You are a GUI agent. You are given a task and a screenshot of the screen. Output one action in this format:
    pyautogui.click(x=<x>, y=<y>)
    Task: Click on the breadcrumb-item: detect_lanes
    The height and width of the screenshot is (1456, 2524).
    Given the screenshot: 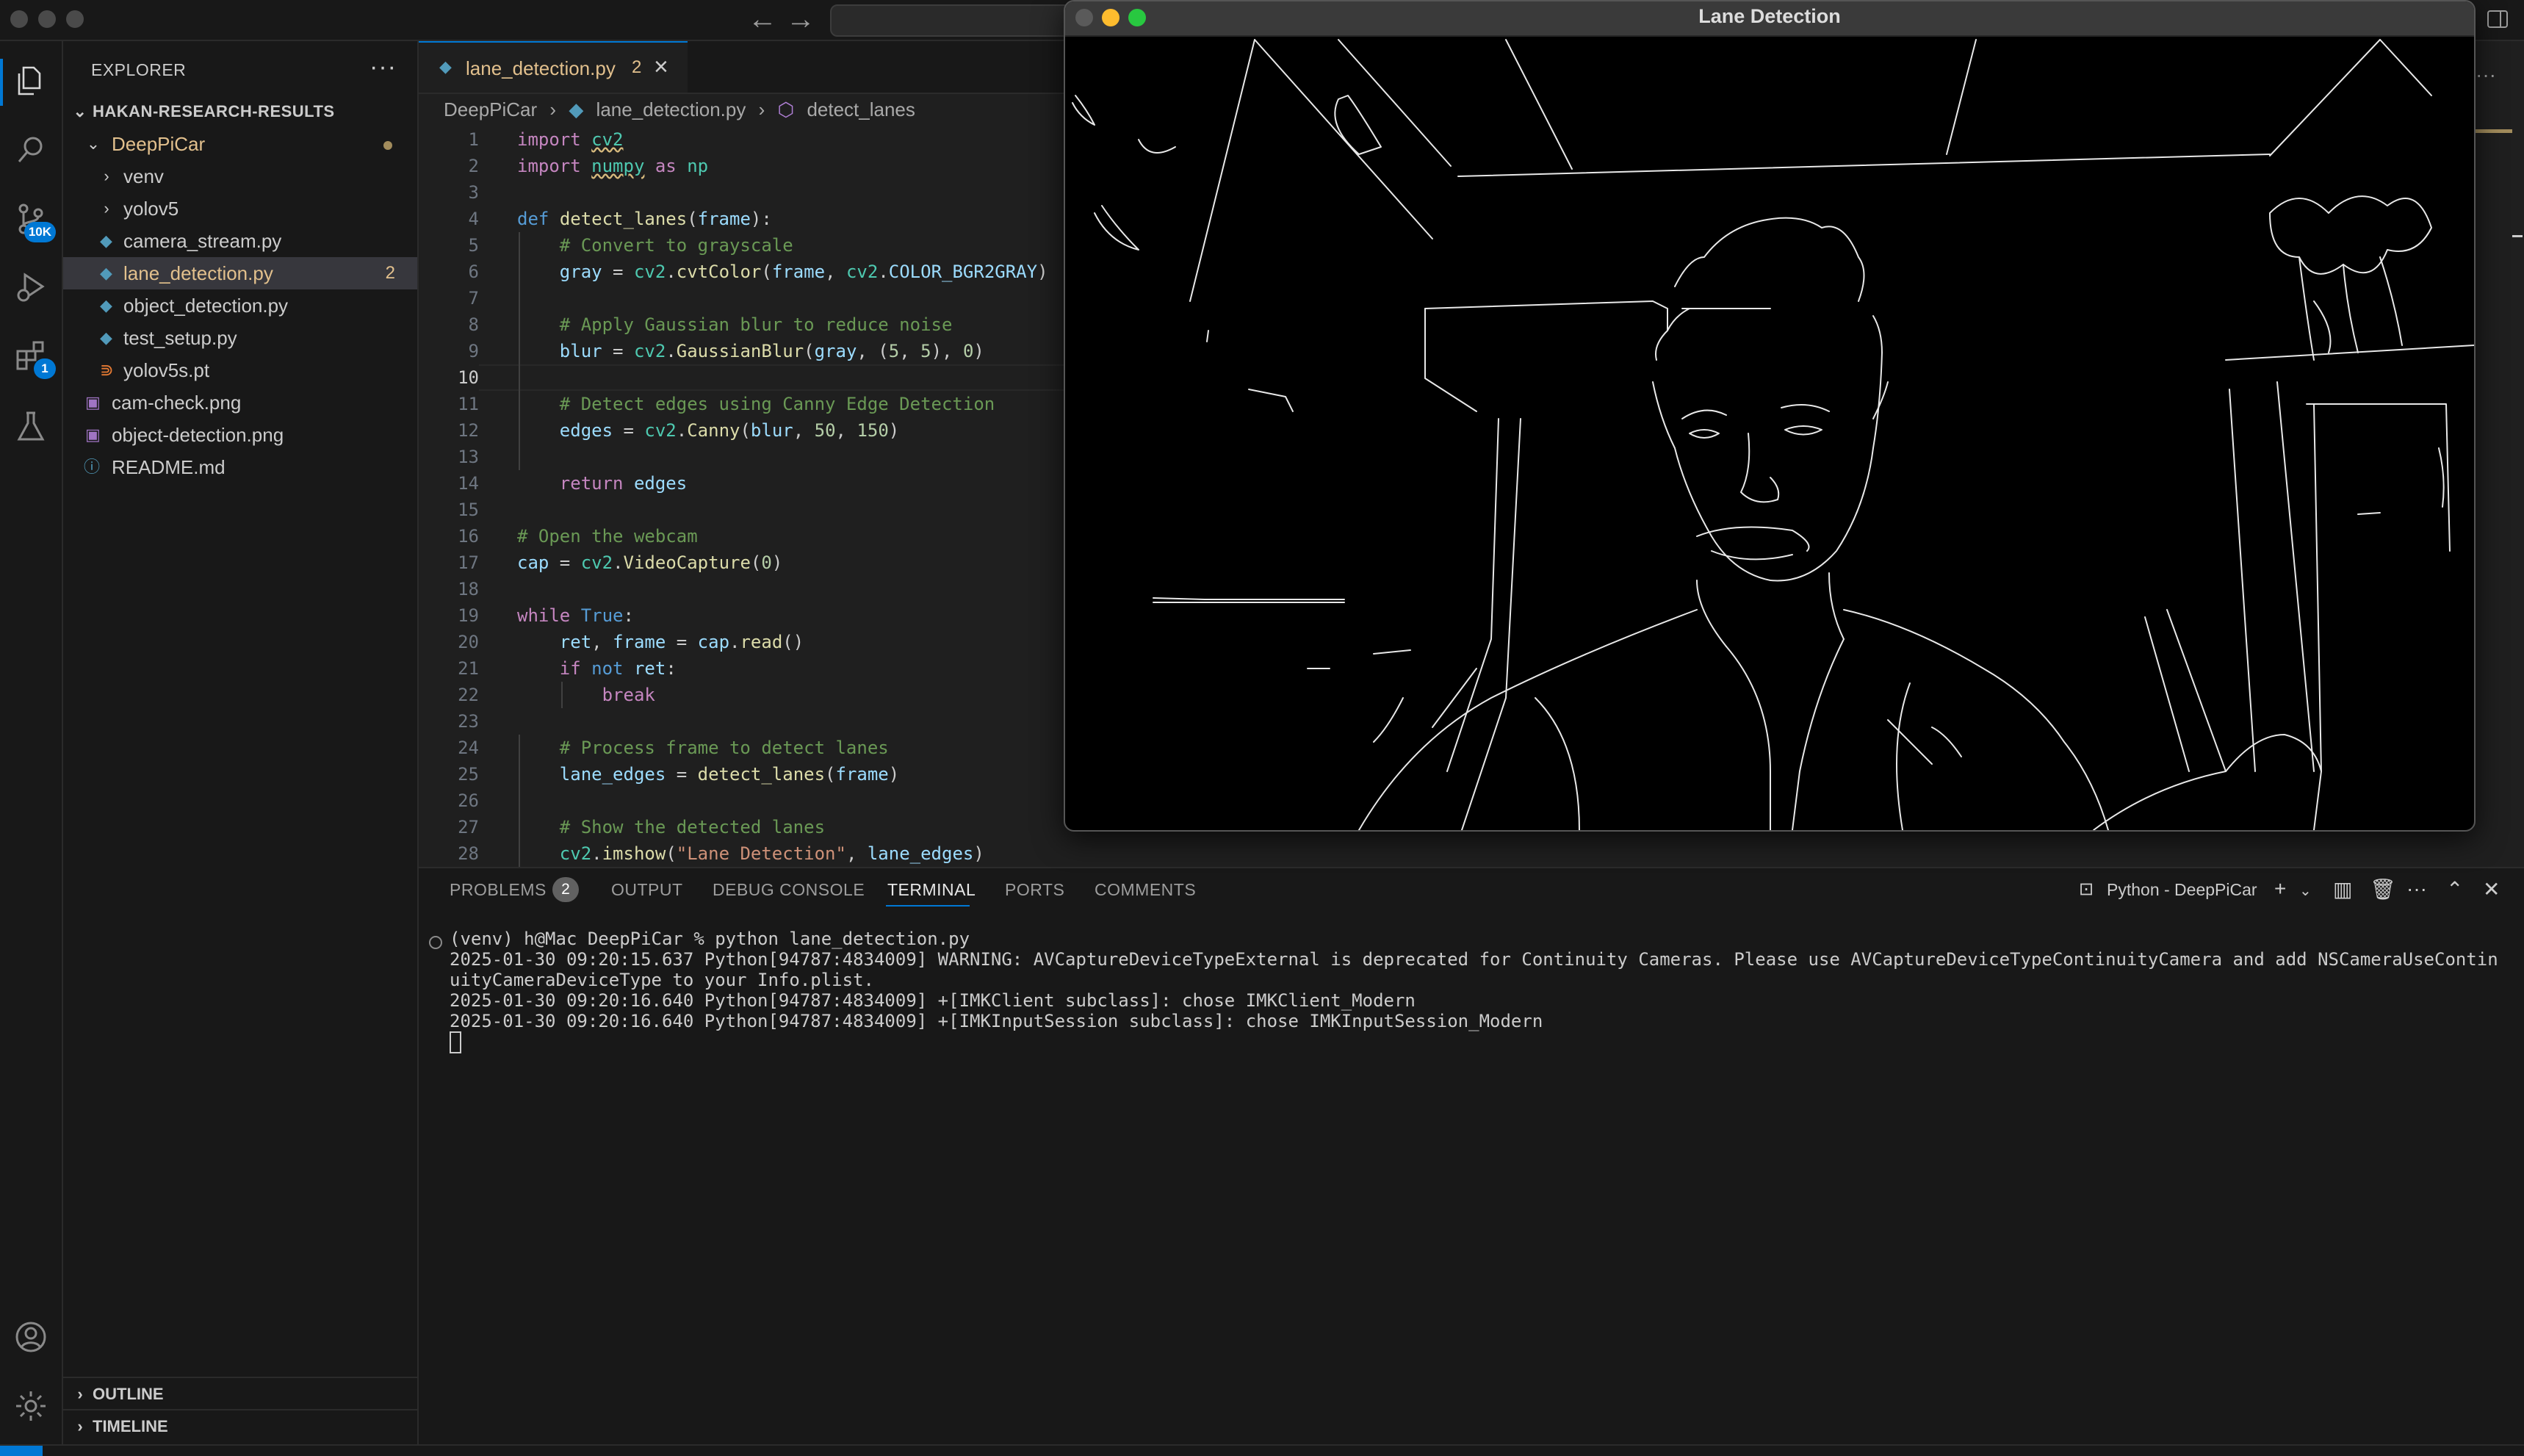 What is the action you would take?
    pyautogui.click(x=861, y=109)
    